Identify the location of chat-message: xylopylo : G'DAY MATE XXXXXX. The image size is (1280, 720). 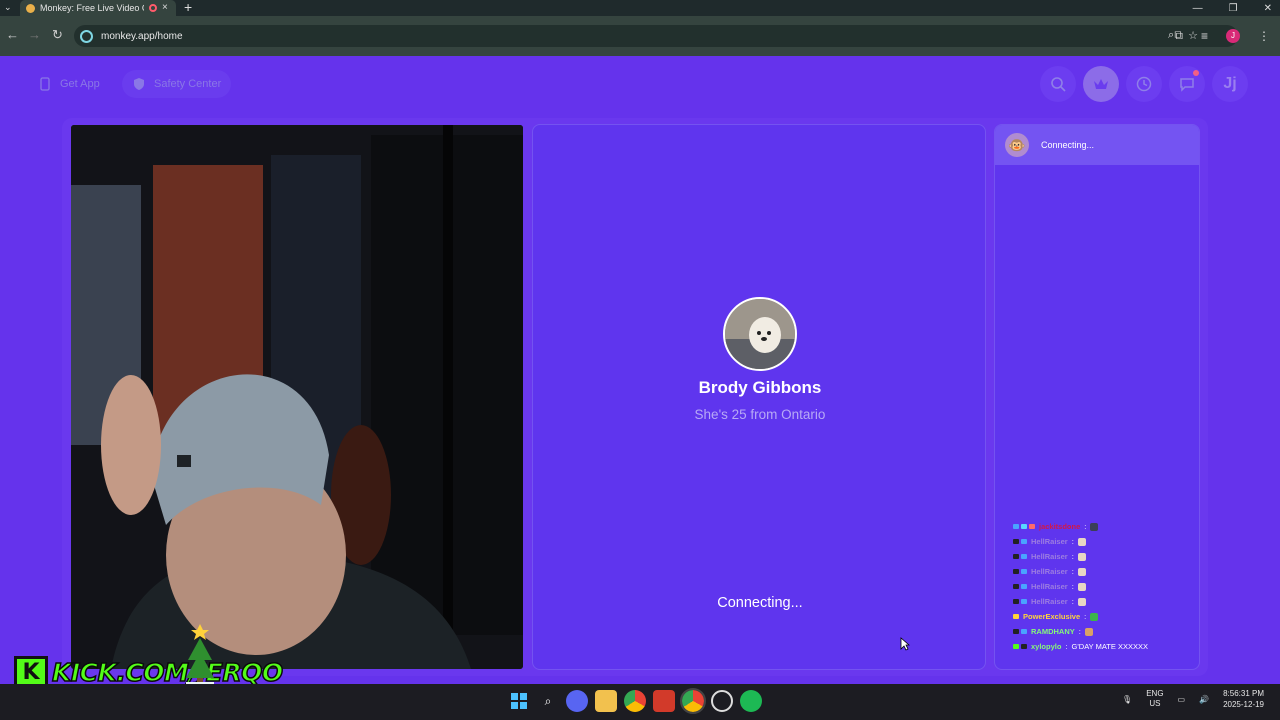
(1108, 646).